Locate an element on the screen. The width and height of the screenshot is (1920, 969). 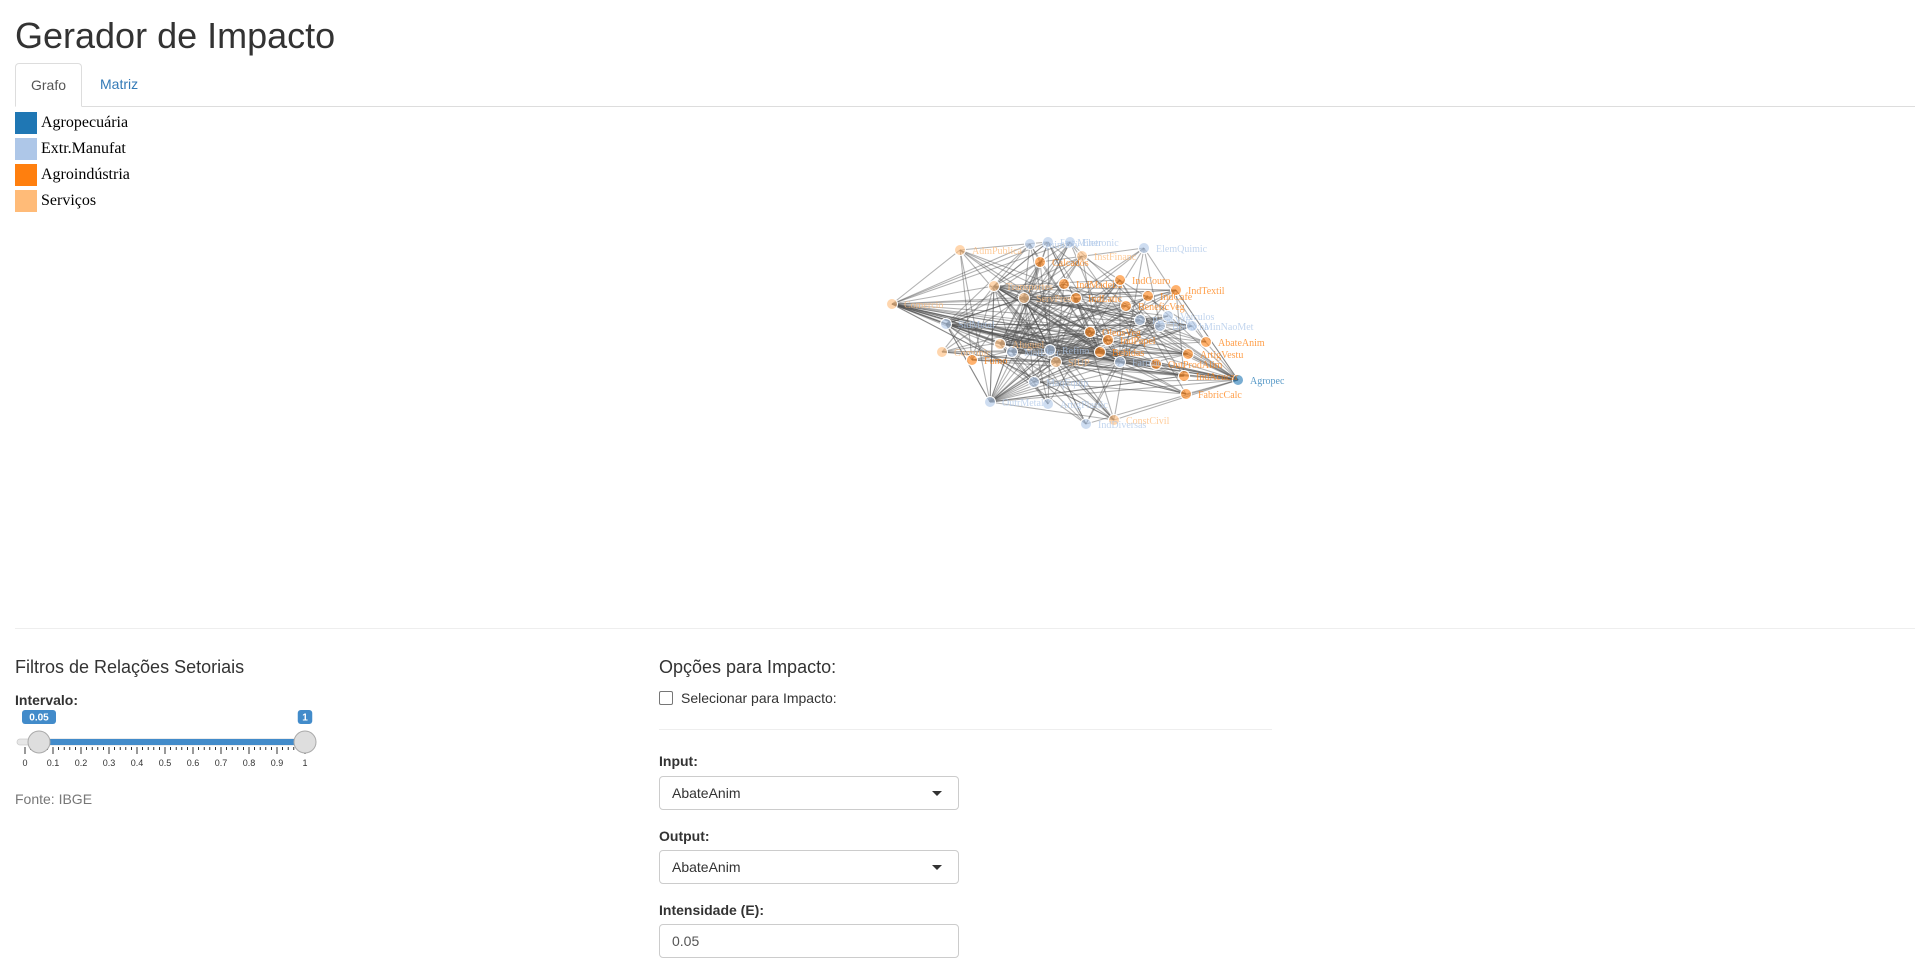
graph-node: Agropec is located at coordinates (1258, 381).